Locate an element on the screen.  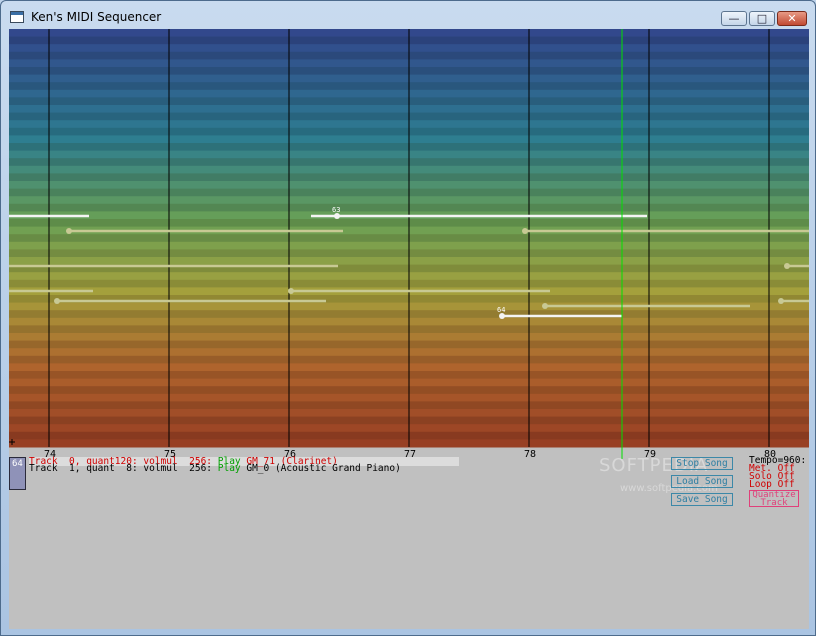
current-key-label: 64 is located at coordinates (17, 464).